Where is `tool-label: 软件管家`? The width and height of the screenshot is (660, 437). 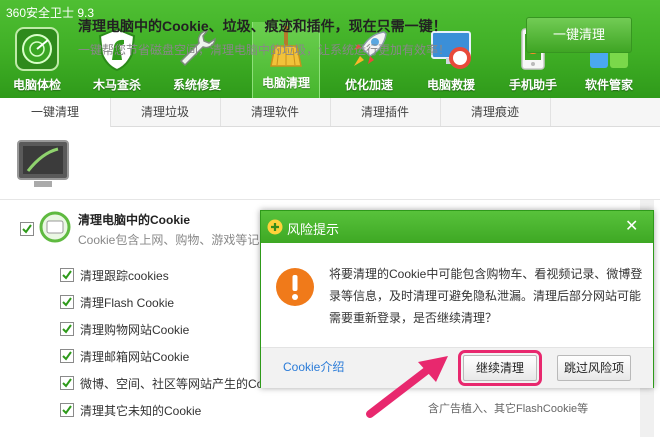 tool-label: 软件管家 is located at coordinates (608, 85).